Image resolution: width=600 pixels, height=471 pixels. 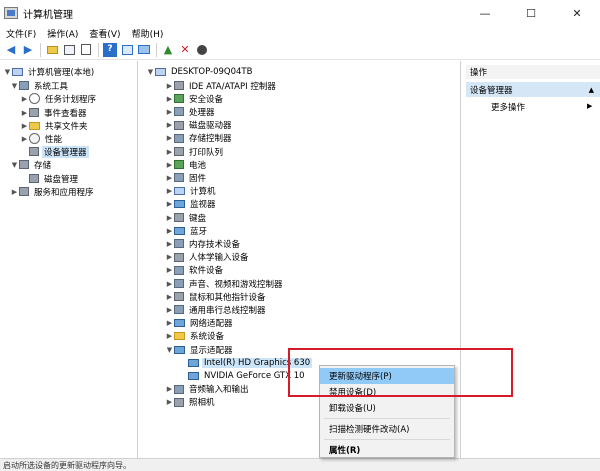 I want to click on device-category-usb-icon: ▶ 通用串行总线控制器, so click(x=216, y=309).